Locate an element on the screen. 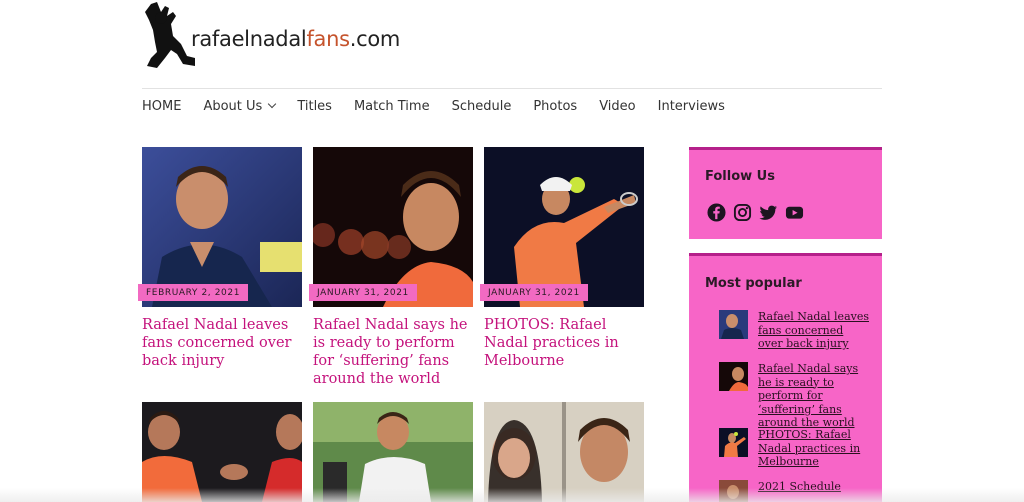 This screenshot has width=1024, height=502. nav-home: HOME is located at coordinates (161, 106).